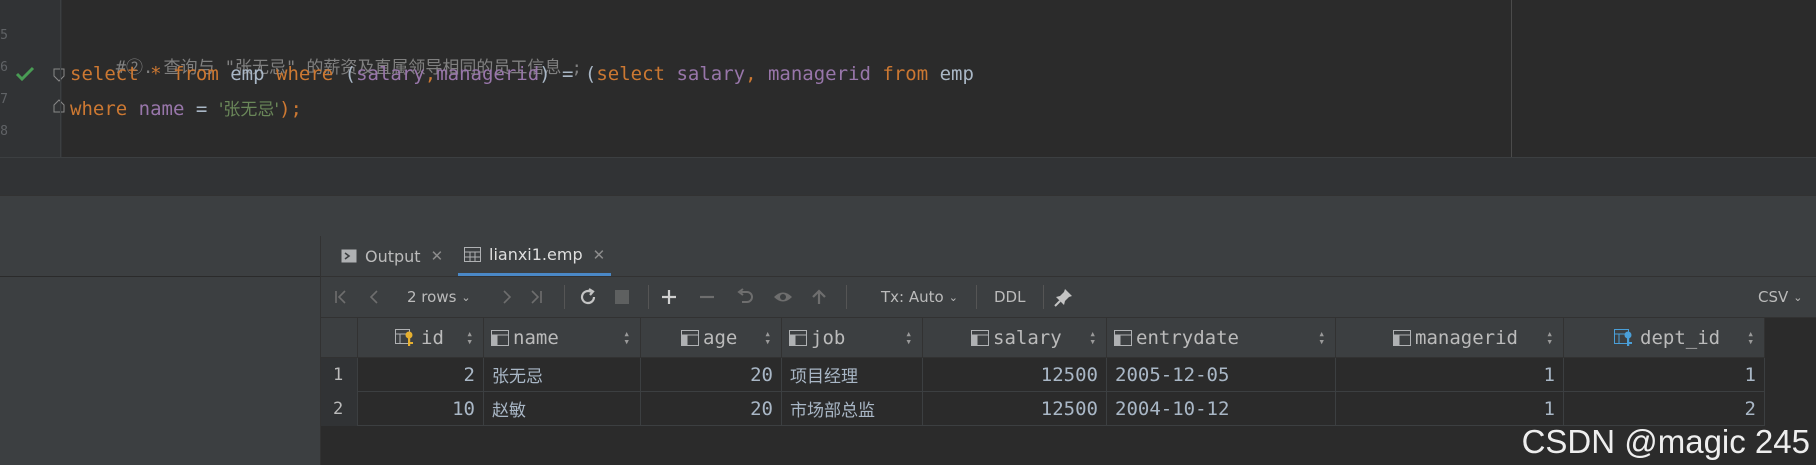 The image size is (1816, 465). I want to click on prev-page-button, so click(375, 297).